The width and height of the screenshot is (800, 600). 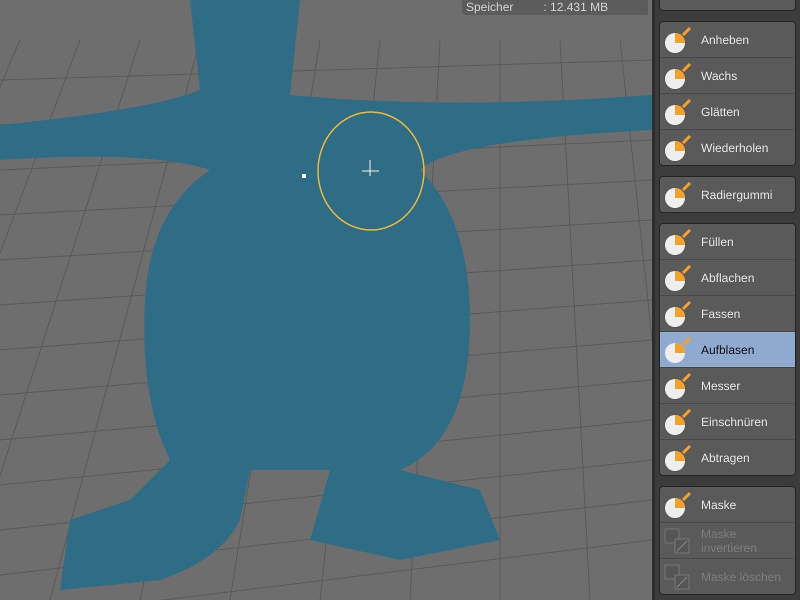 I want to click on info-value: : 12.431 MB, so click(x=575, y=7).